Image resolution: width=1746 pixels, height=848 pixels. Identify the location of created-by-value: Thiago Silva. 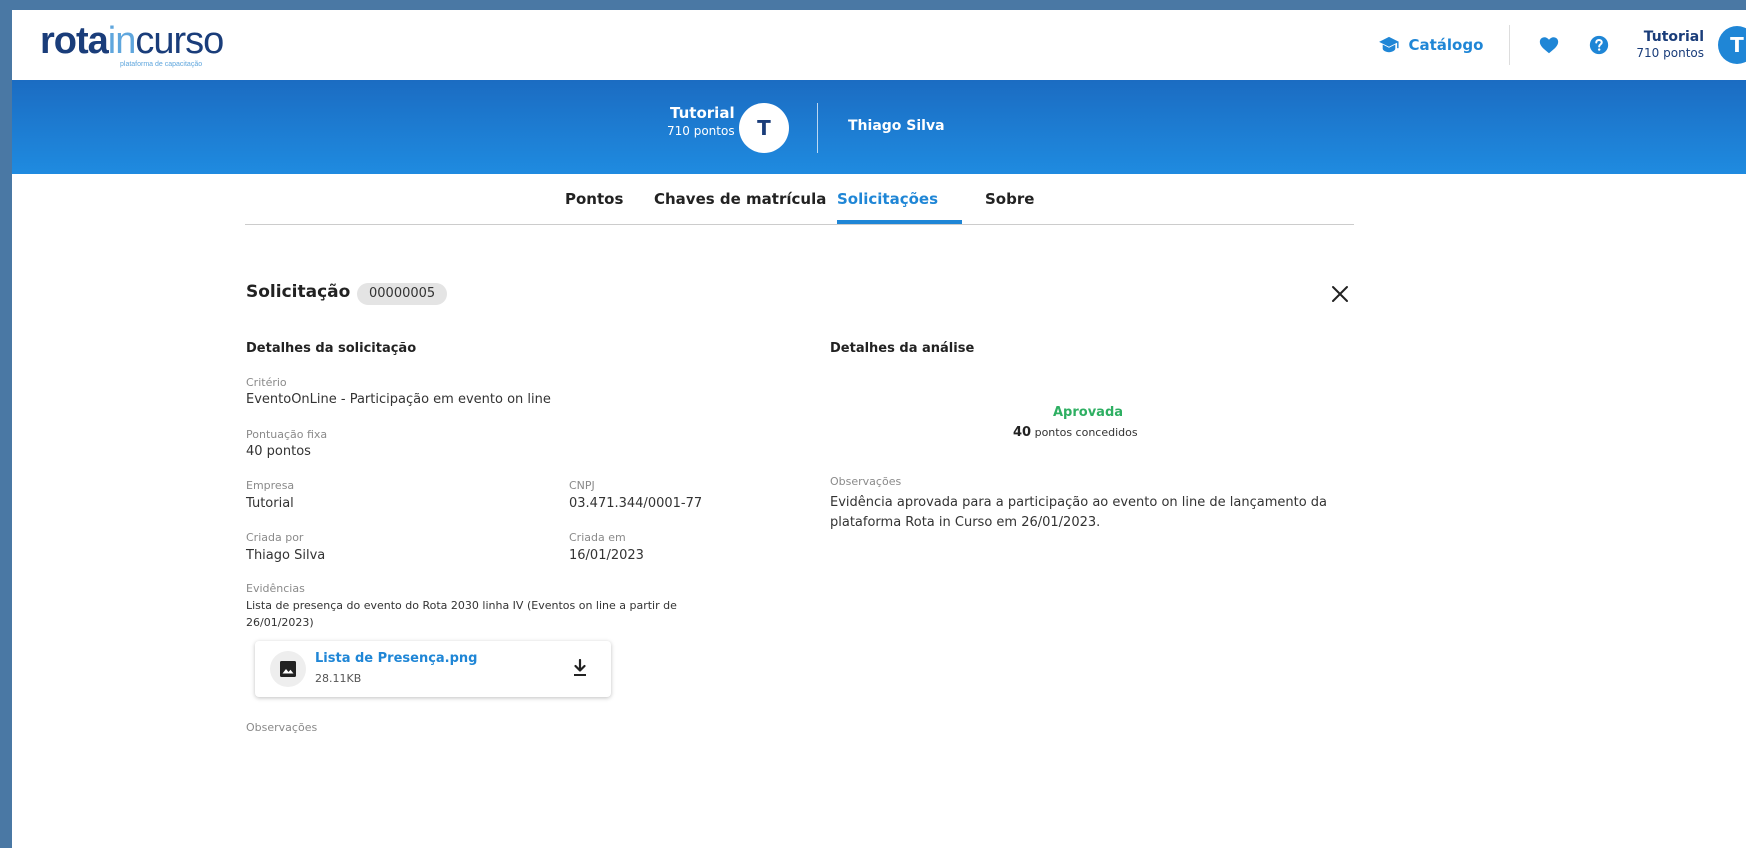
(286, 555).